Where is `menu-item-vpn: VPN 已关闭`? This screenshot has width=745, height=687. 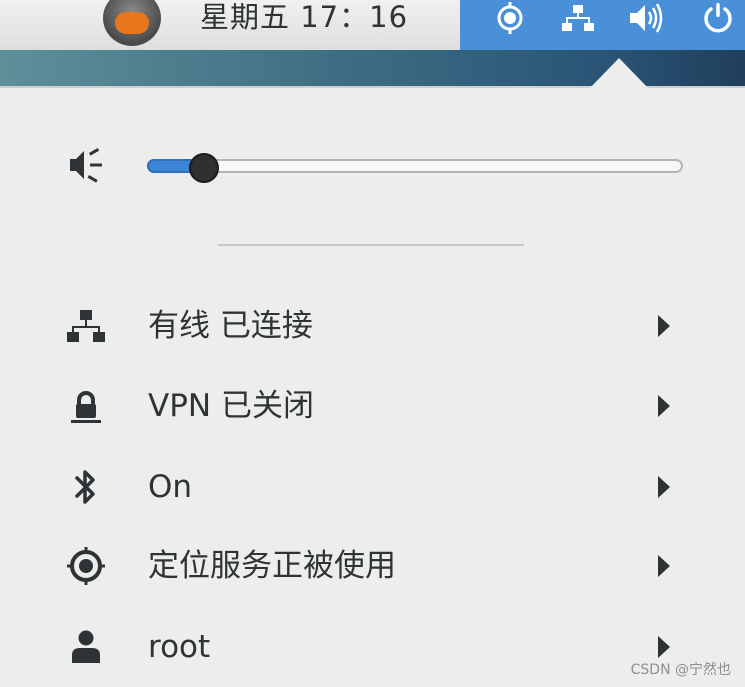 menu-item-vpn: VPN 已关闭 is located at coordinates (372, 406).